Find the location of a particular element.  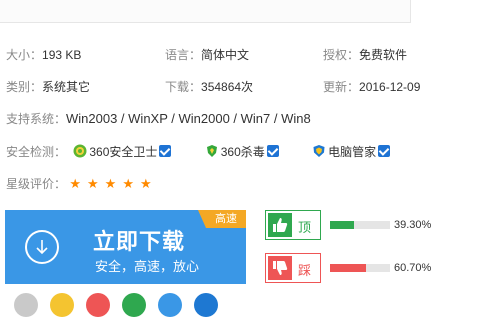

vote-up-percent: 39.30% is located at coordinates (413, 225).